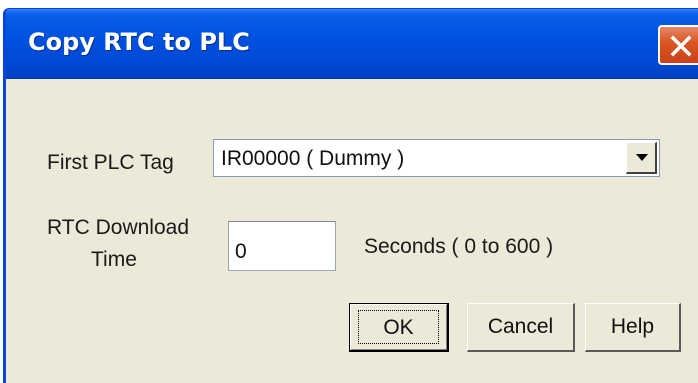 This screenshot has width=698, height=383. Describe the element at coordinates (114, 259) in the screenshot. I see `rtc-download-time-label-line2: Time` at that location.